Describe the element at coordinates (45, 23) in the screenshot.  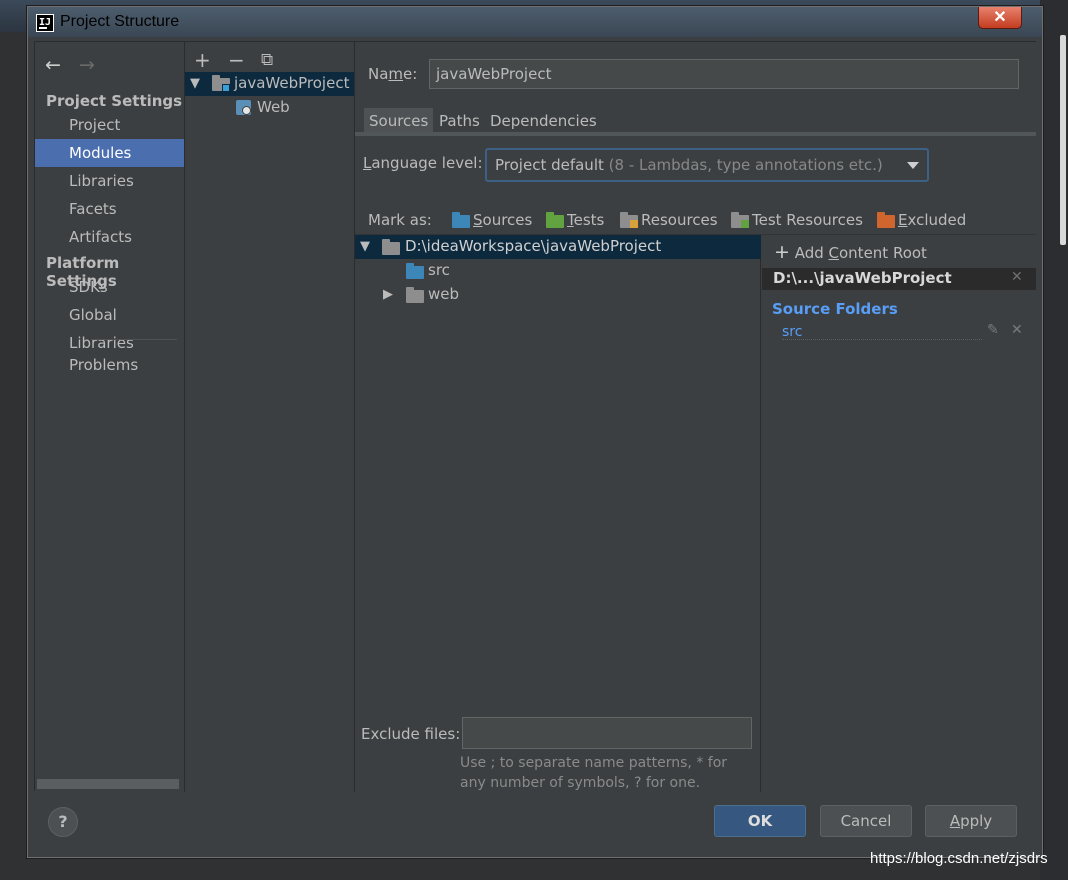
I see `intellij-app-icon: IJ` at that location.